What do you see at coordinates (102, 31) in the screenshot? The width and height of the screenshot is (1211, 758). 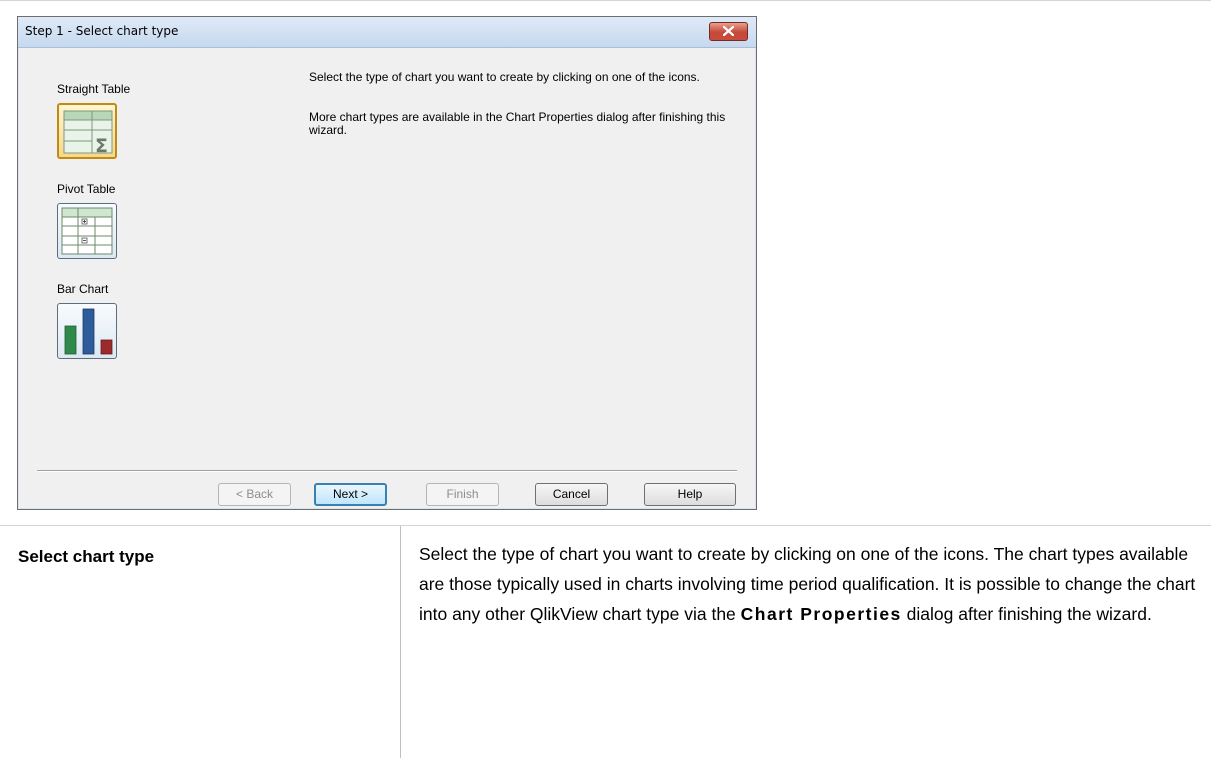 I see `dialog-title: Step 1 - Select chart type` at bounding box center [102, 31].